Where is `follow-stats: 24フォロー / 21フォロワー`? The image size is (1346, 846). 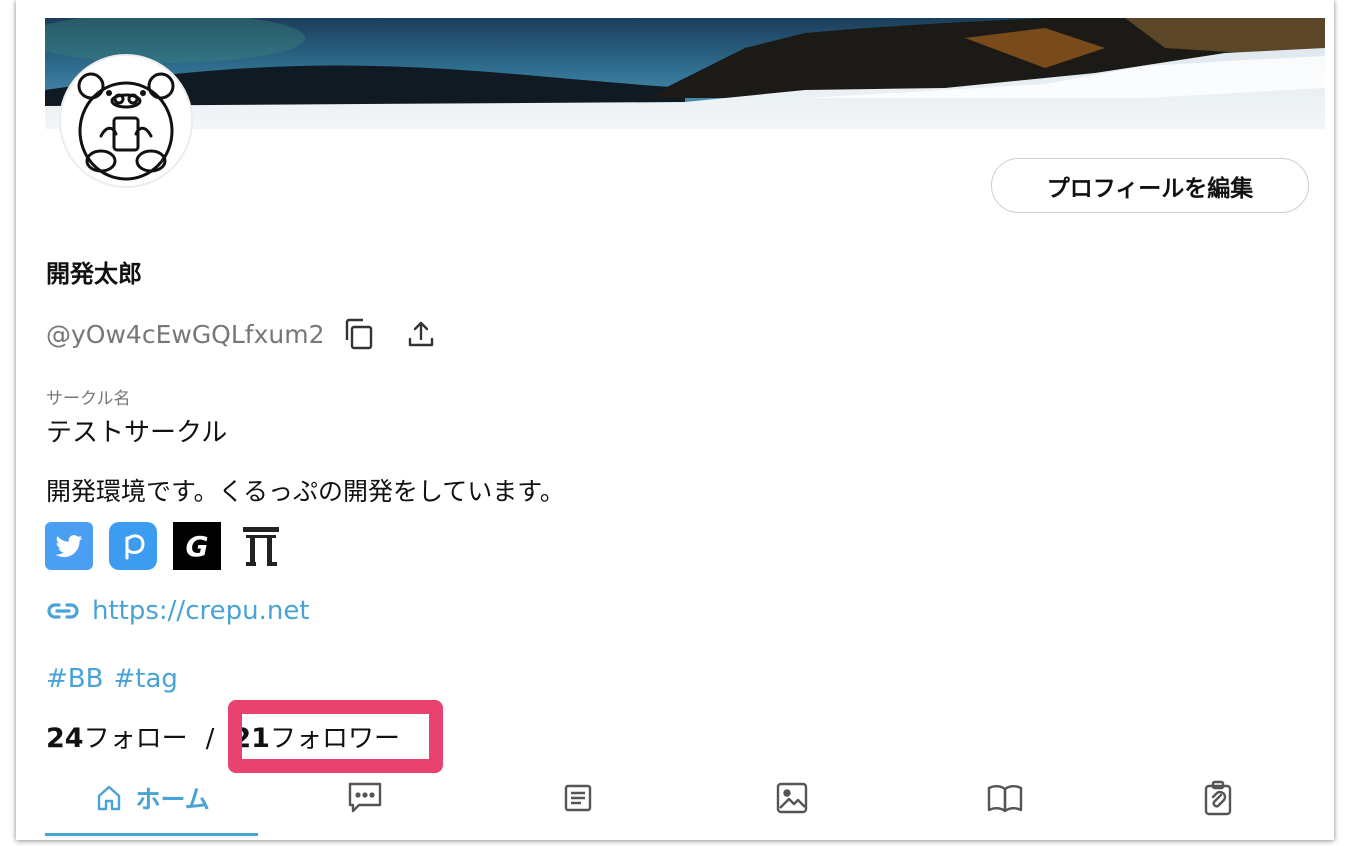 follow-stats: 24フォロー / 21フォロワー is located at coordinates (223, 736).